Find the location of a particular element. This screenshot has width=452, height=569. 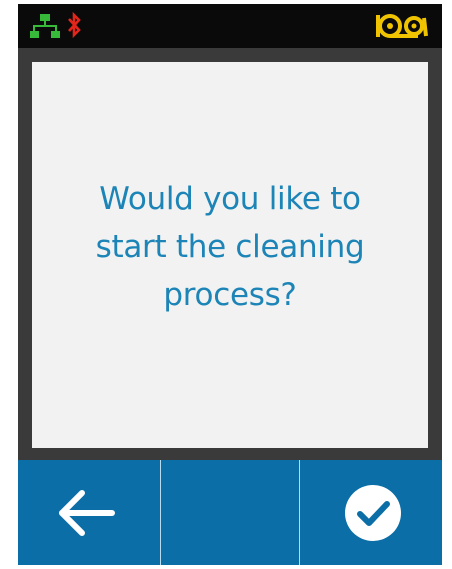

back-arrow-icon is located at coordinates (87, 512).